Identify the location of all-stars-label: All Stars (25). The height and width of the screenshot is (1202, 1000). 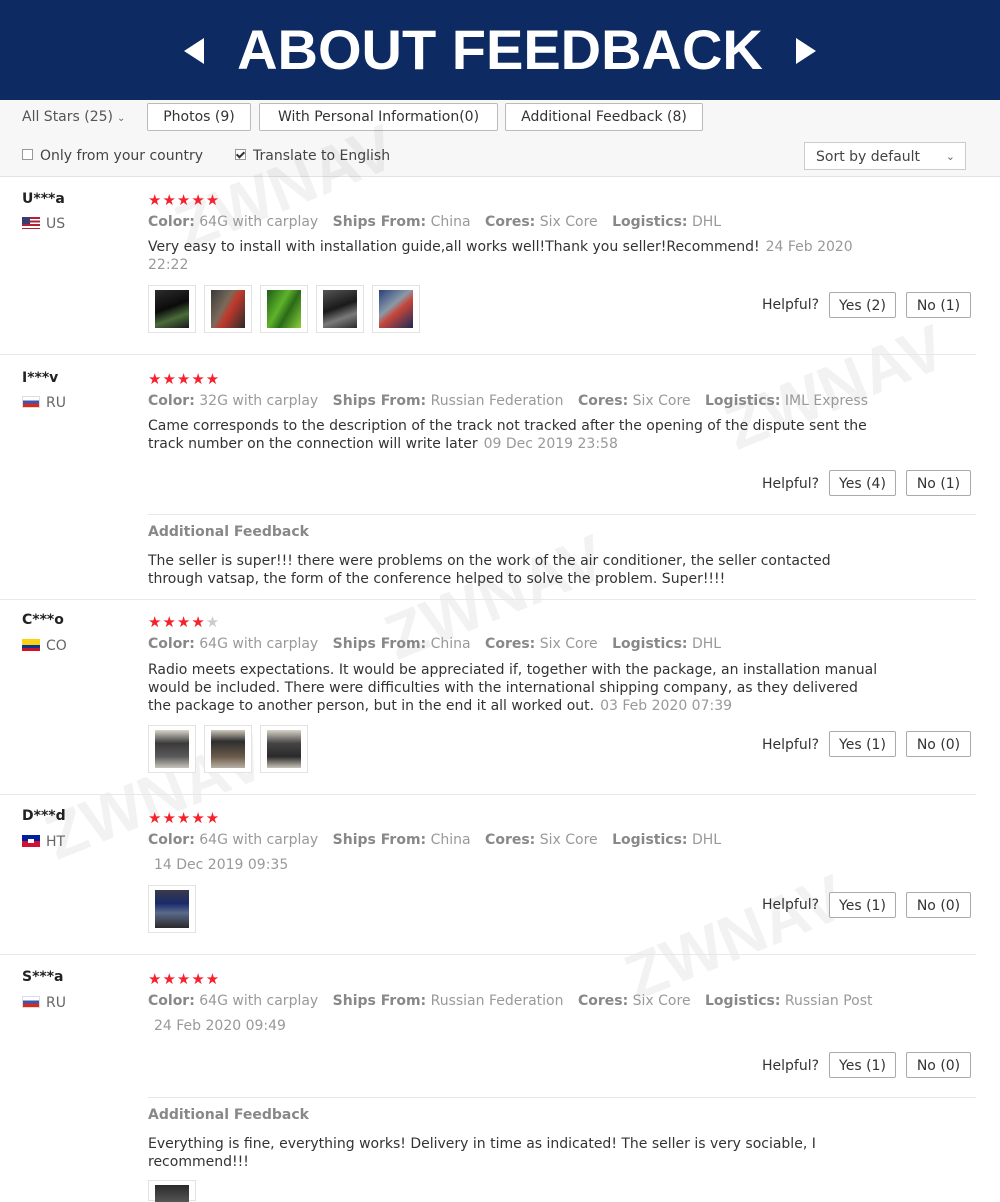
(67, 117).